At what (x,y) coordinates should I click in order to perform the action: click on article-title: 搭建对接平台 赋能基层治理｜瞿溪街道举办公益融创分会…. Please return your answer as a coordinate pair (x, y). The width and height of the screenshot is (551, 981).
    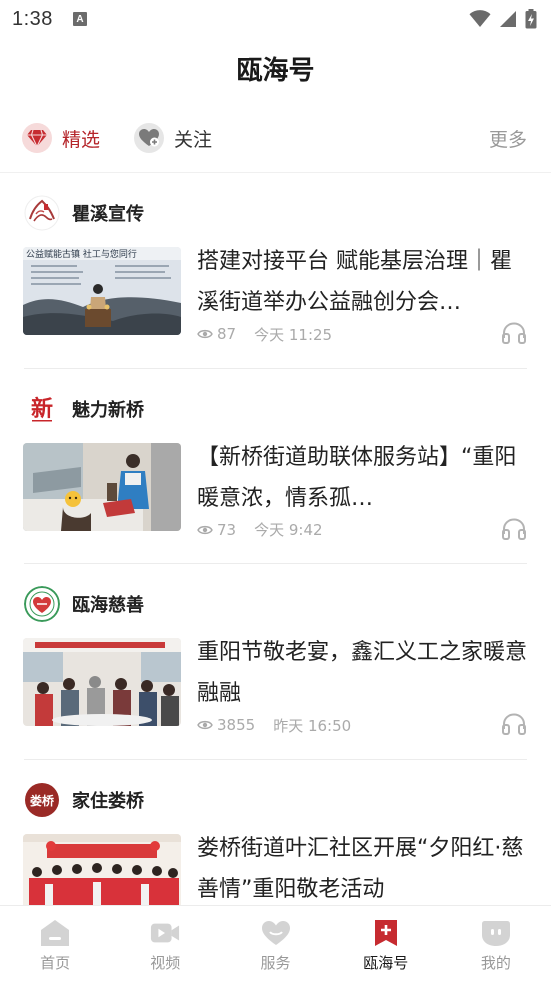
    Looking at the image, I should click on (362, 282).